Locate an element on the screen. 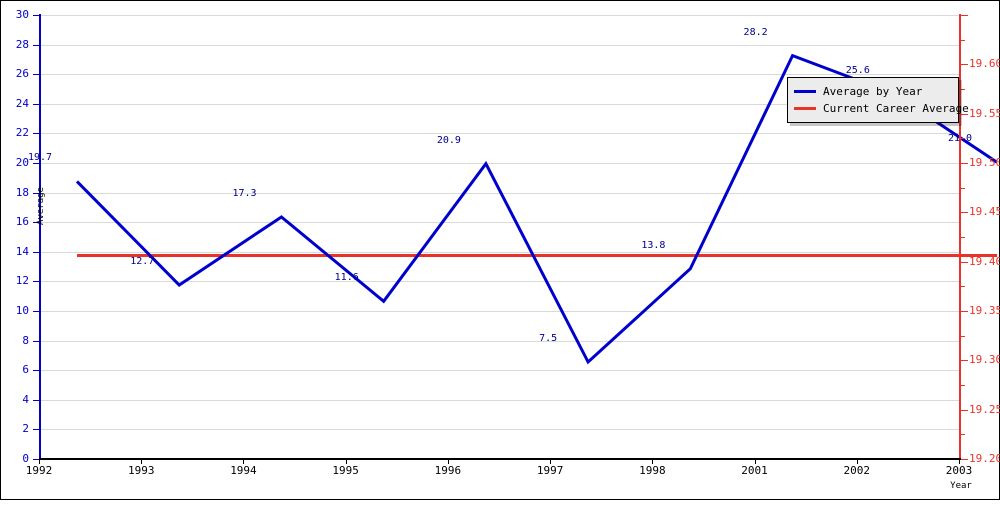  y-axis-title: Average is located at coordinates (41, 206).